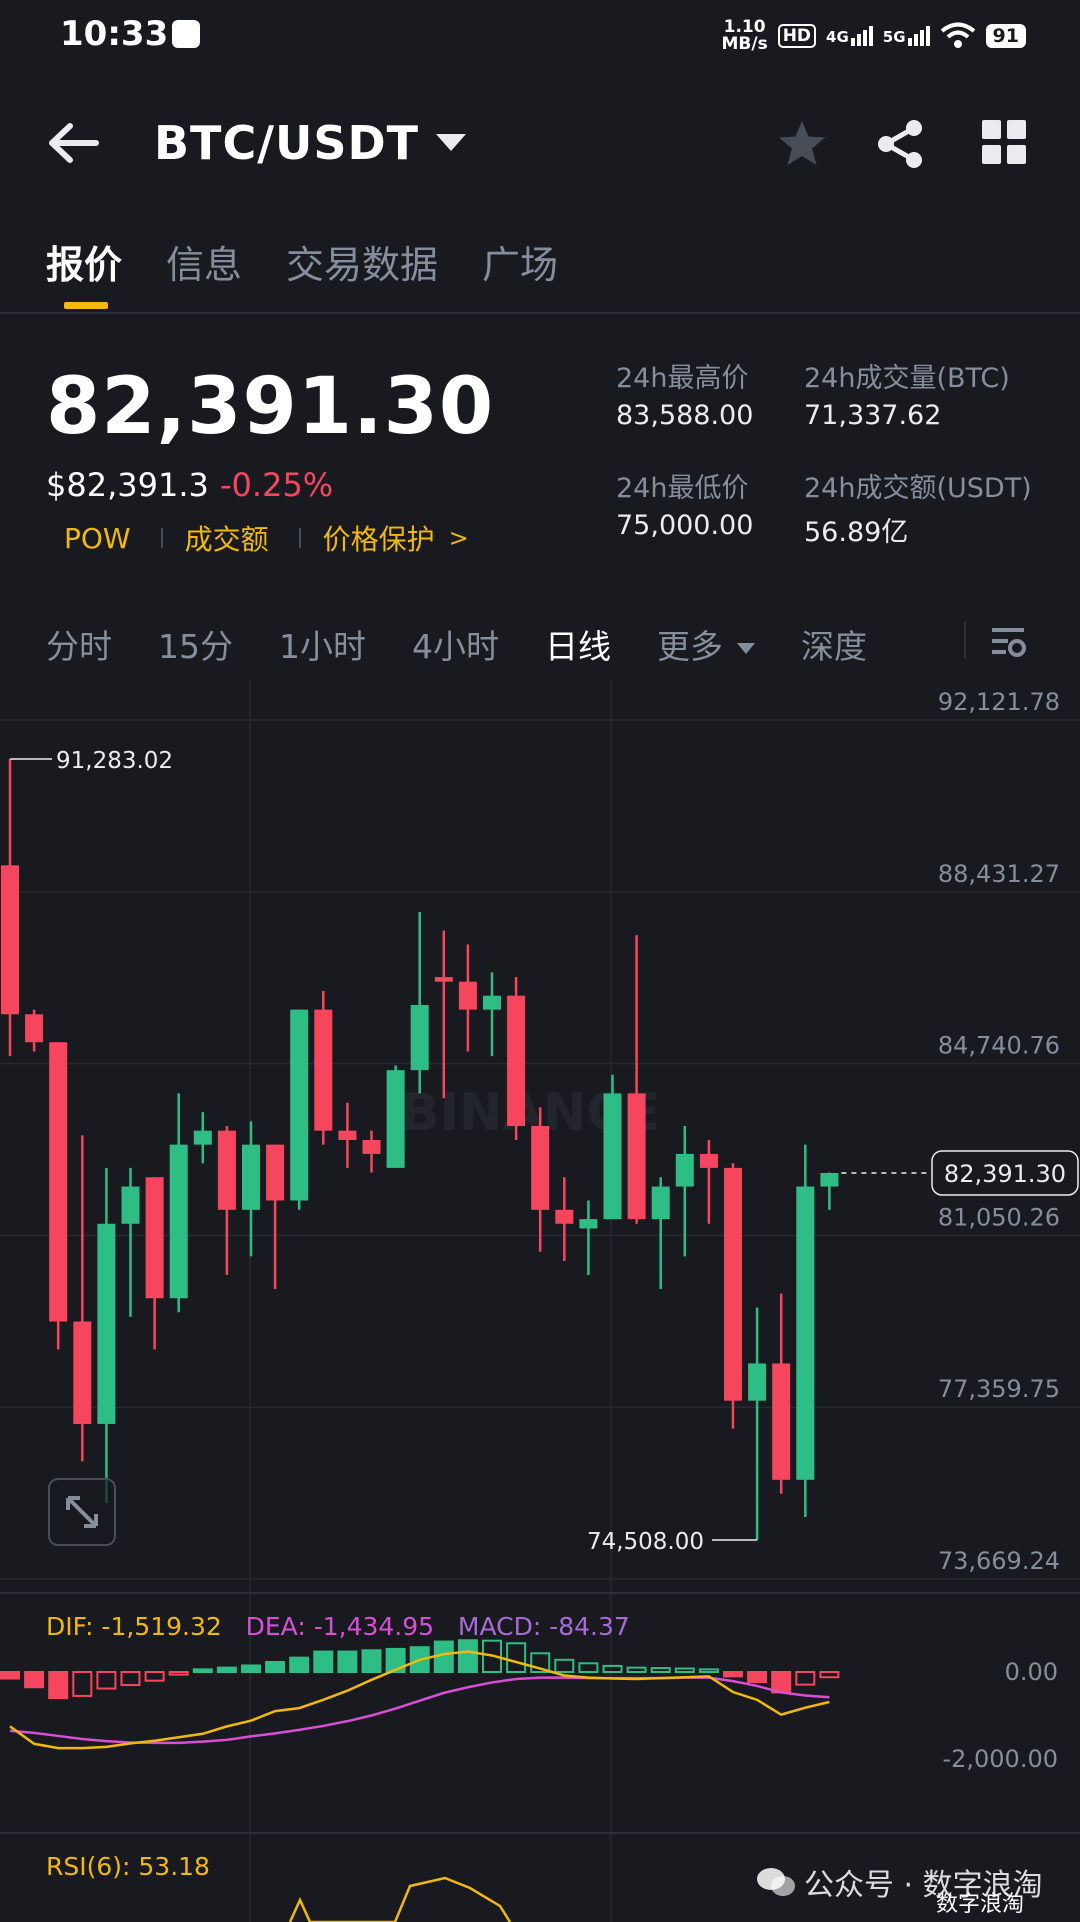  Describe the element at coordinates (114, 761) in the screenshot. I see `high-marker-label: 91,283.02` at that location.